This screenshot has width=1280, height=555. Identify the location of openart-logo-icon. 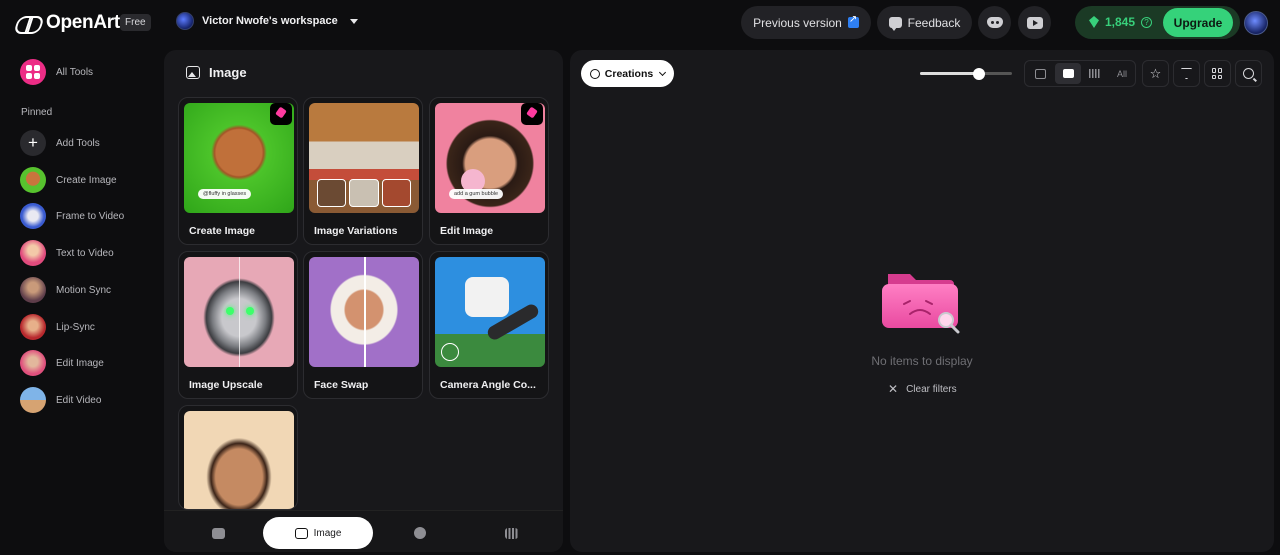
(29, 23).